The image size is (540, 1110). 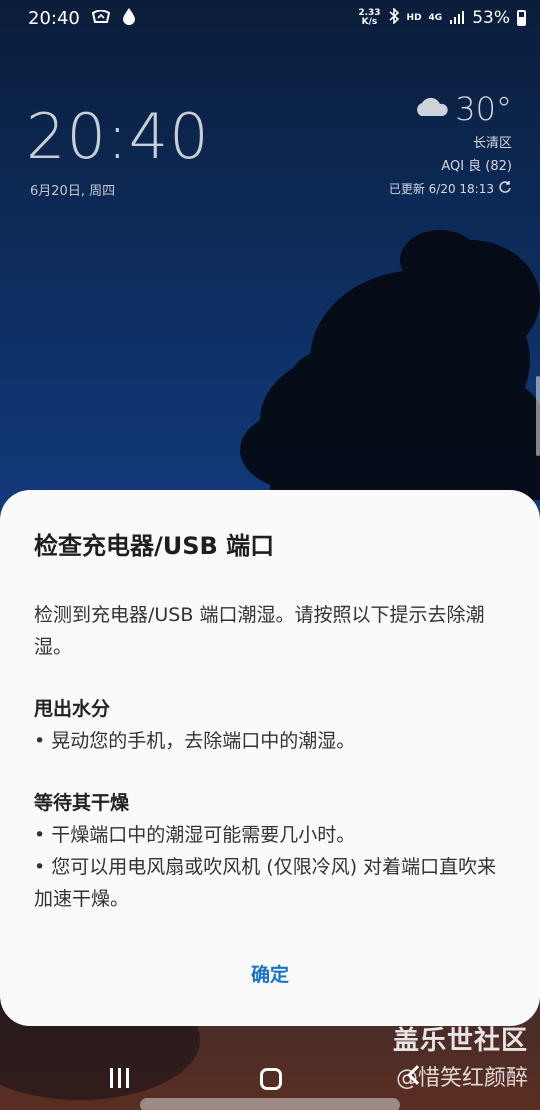 What do you see at coordinates (521, 18) in the screenshot?
I see `battery-icon` at bounding box center [521, 18].